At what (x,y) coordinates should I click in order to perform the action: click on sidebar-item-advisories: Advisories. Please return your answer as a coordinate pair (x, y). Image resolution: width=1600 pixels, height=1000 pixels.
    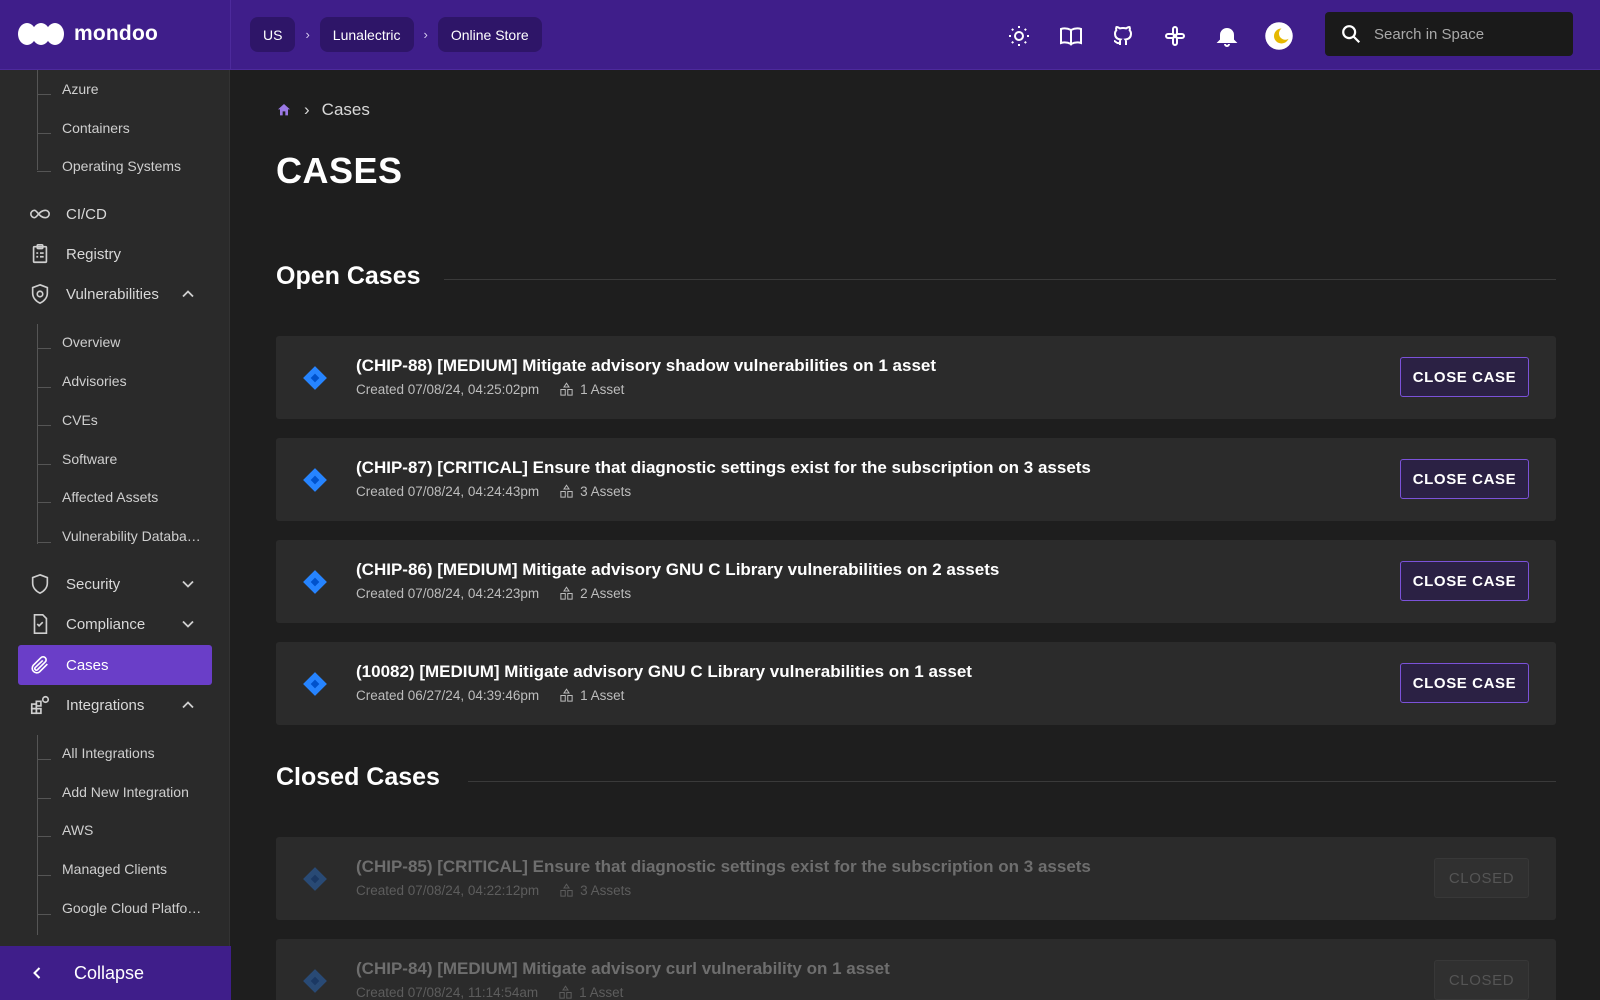
    Looking at the image, I should click on (94, 381).